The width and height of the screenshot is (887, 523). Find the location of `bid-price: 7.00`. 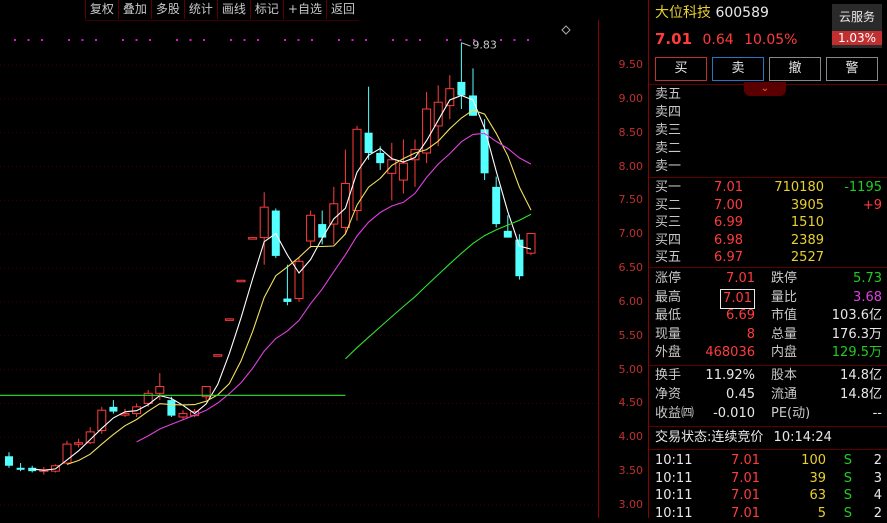

bid-price: 7.00 is located at coordinates (728, 205).